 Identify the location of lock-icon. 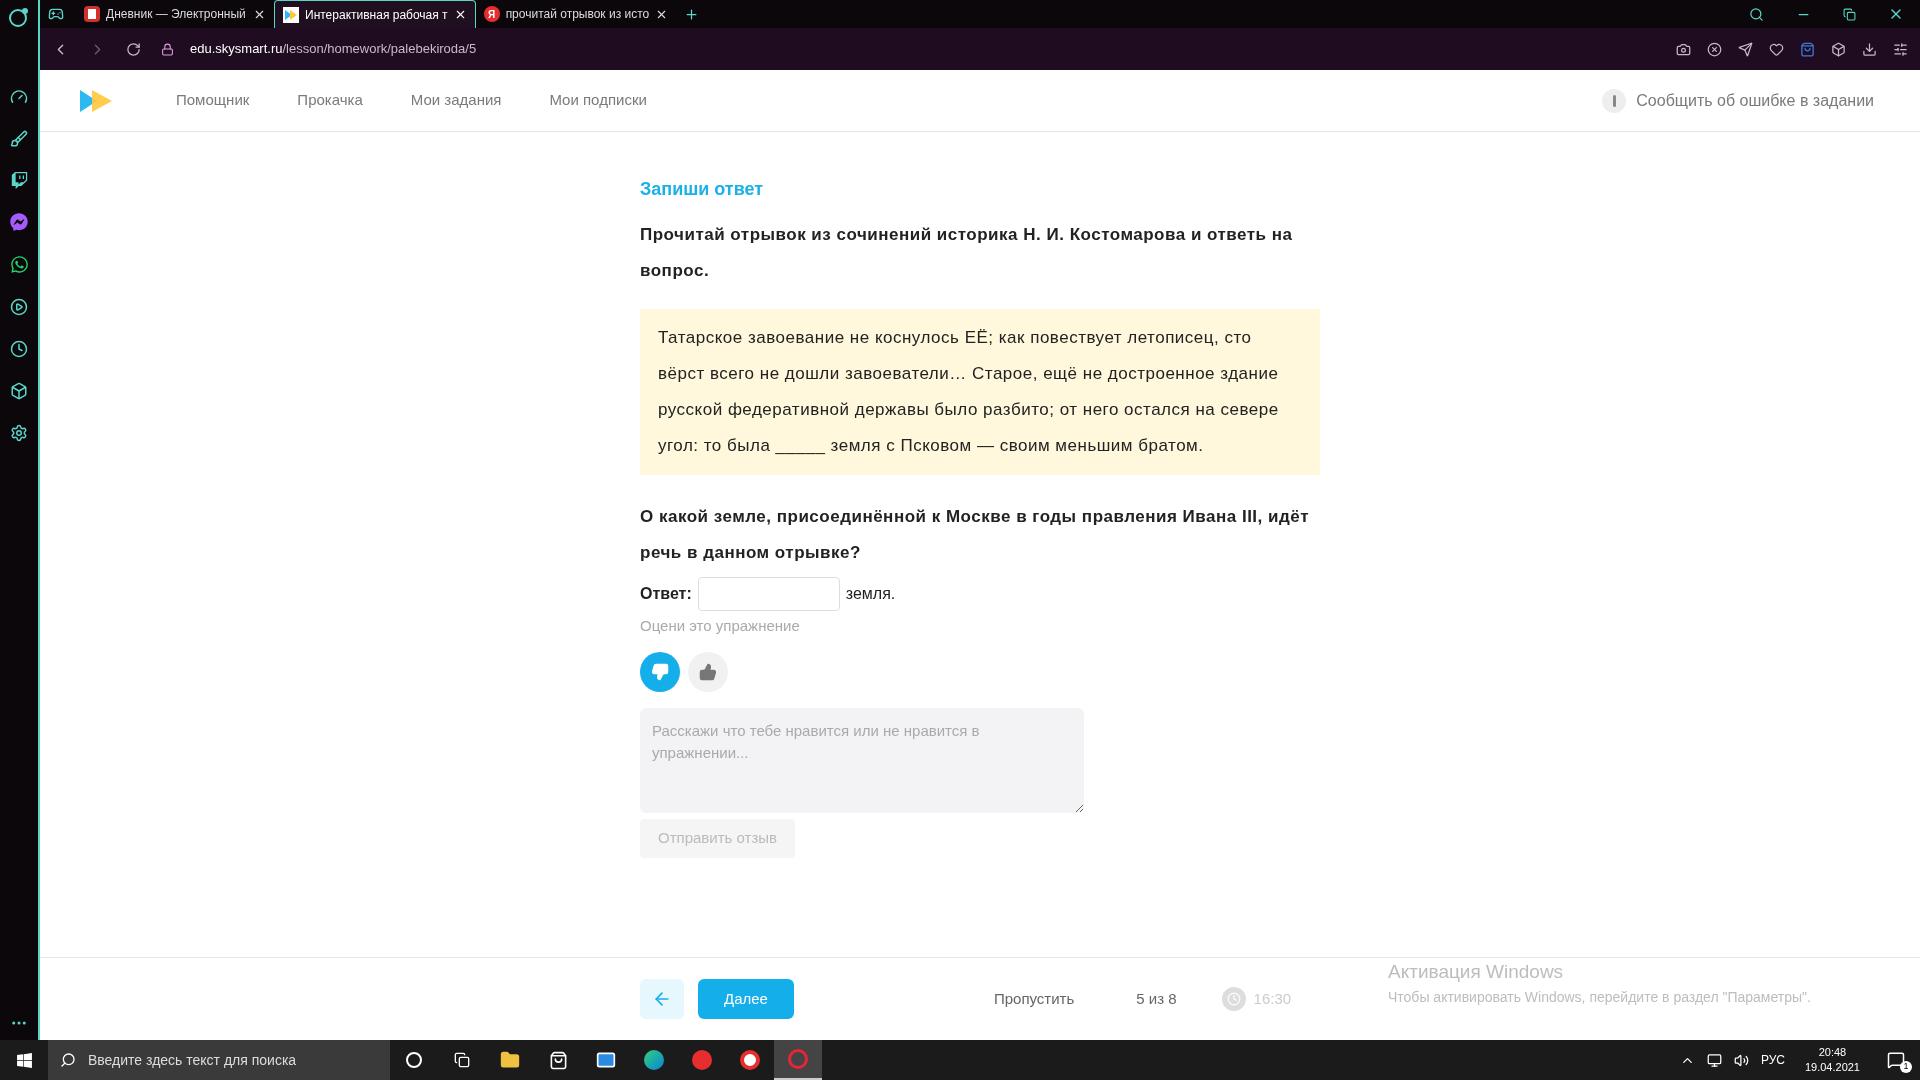
(167, 49).